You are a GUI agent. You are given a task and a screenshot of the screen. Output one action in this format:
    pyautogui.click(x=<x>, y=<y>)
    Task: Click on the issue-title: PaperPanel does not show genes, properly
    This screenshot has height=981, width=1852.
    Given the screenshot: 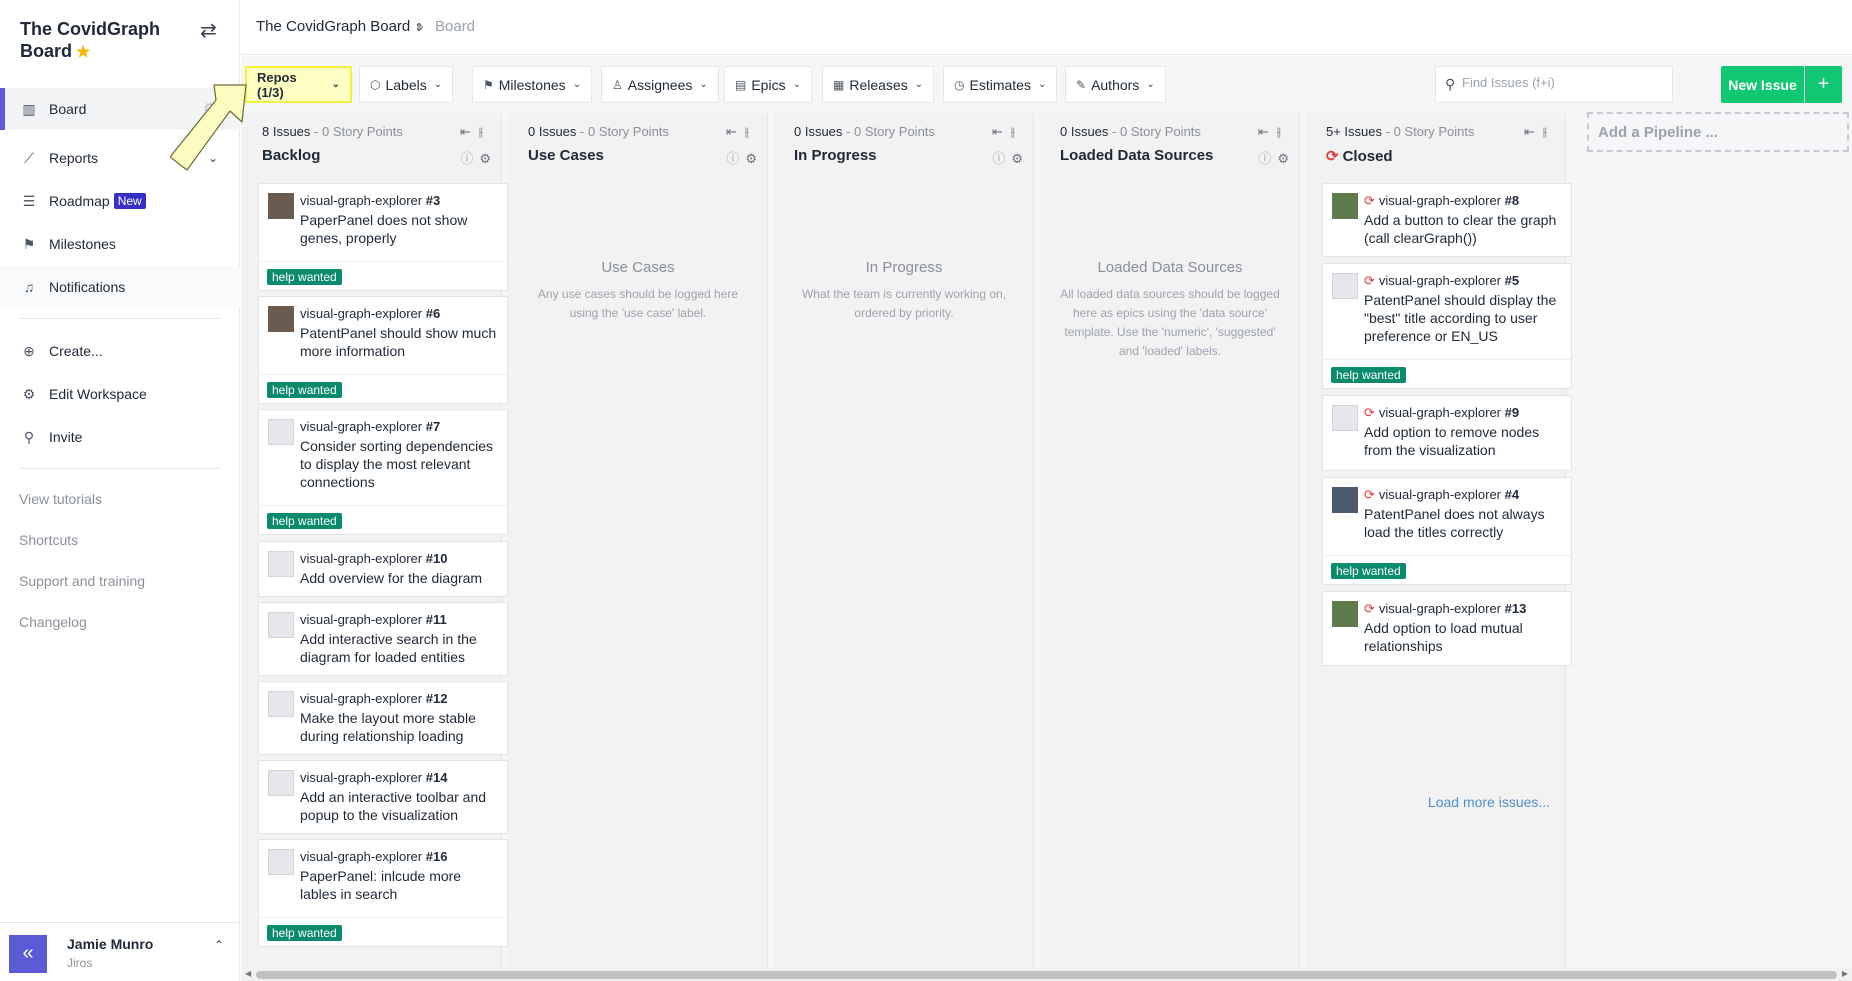 What is the action you would take?
    pyautogui.click(x=384, y=229)
    